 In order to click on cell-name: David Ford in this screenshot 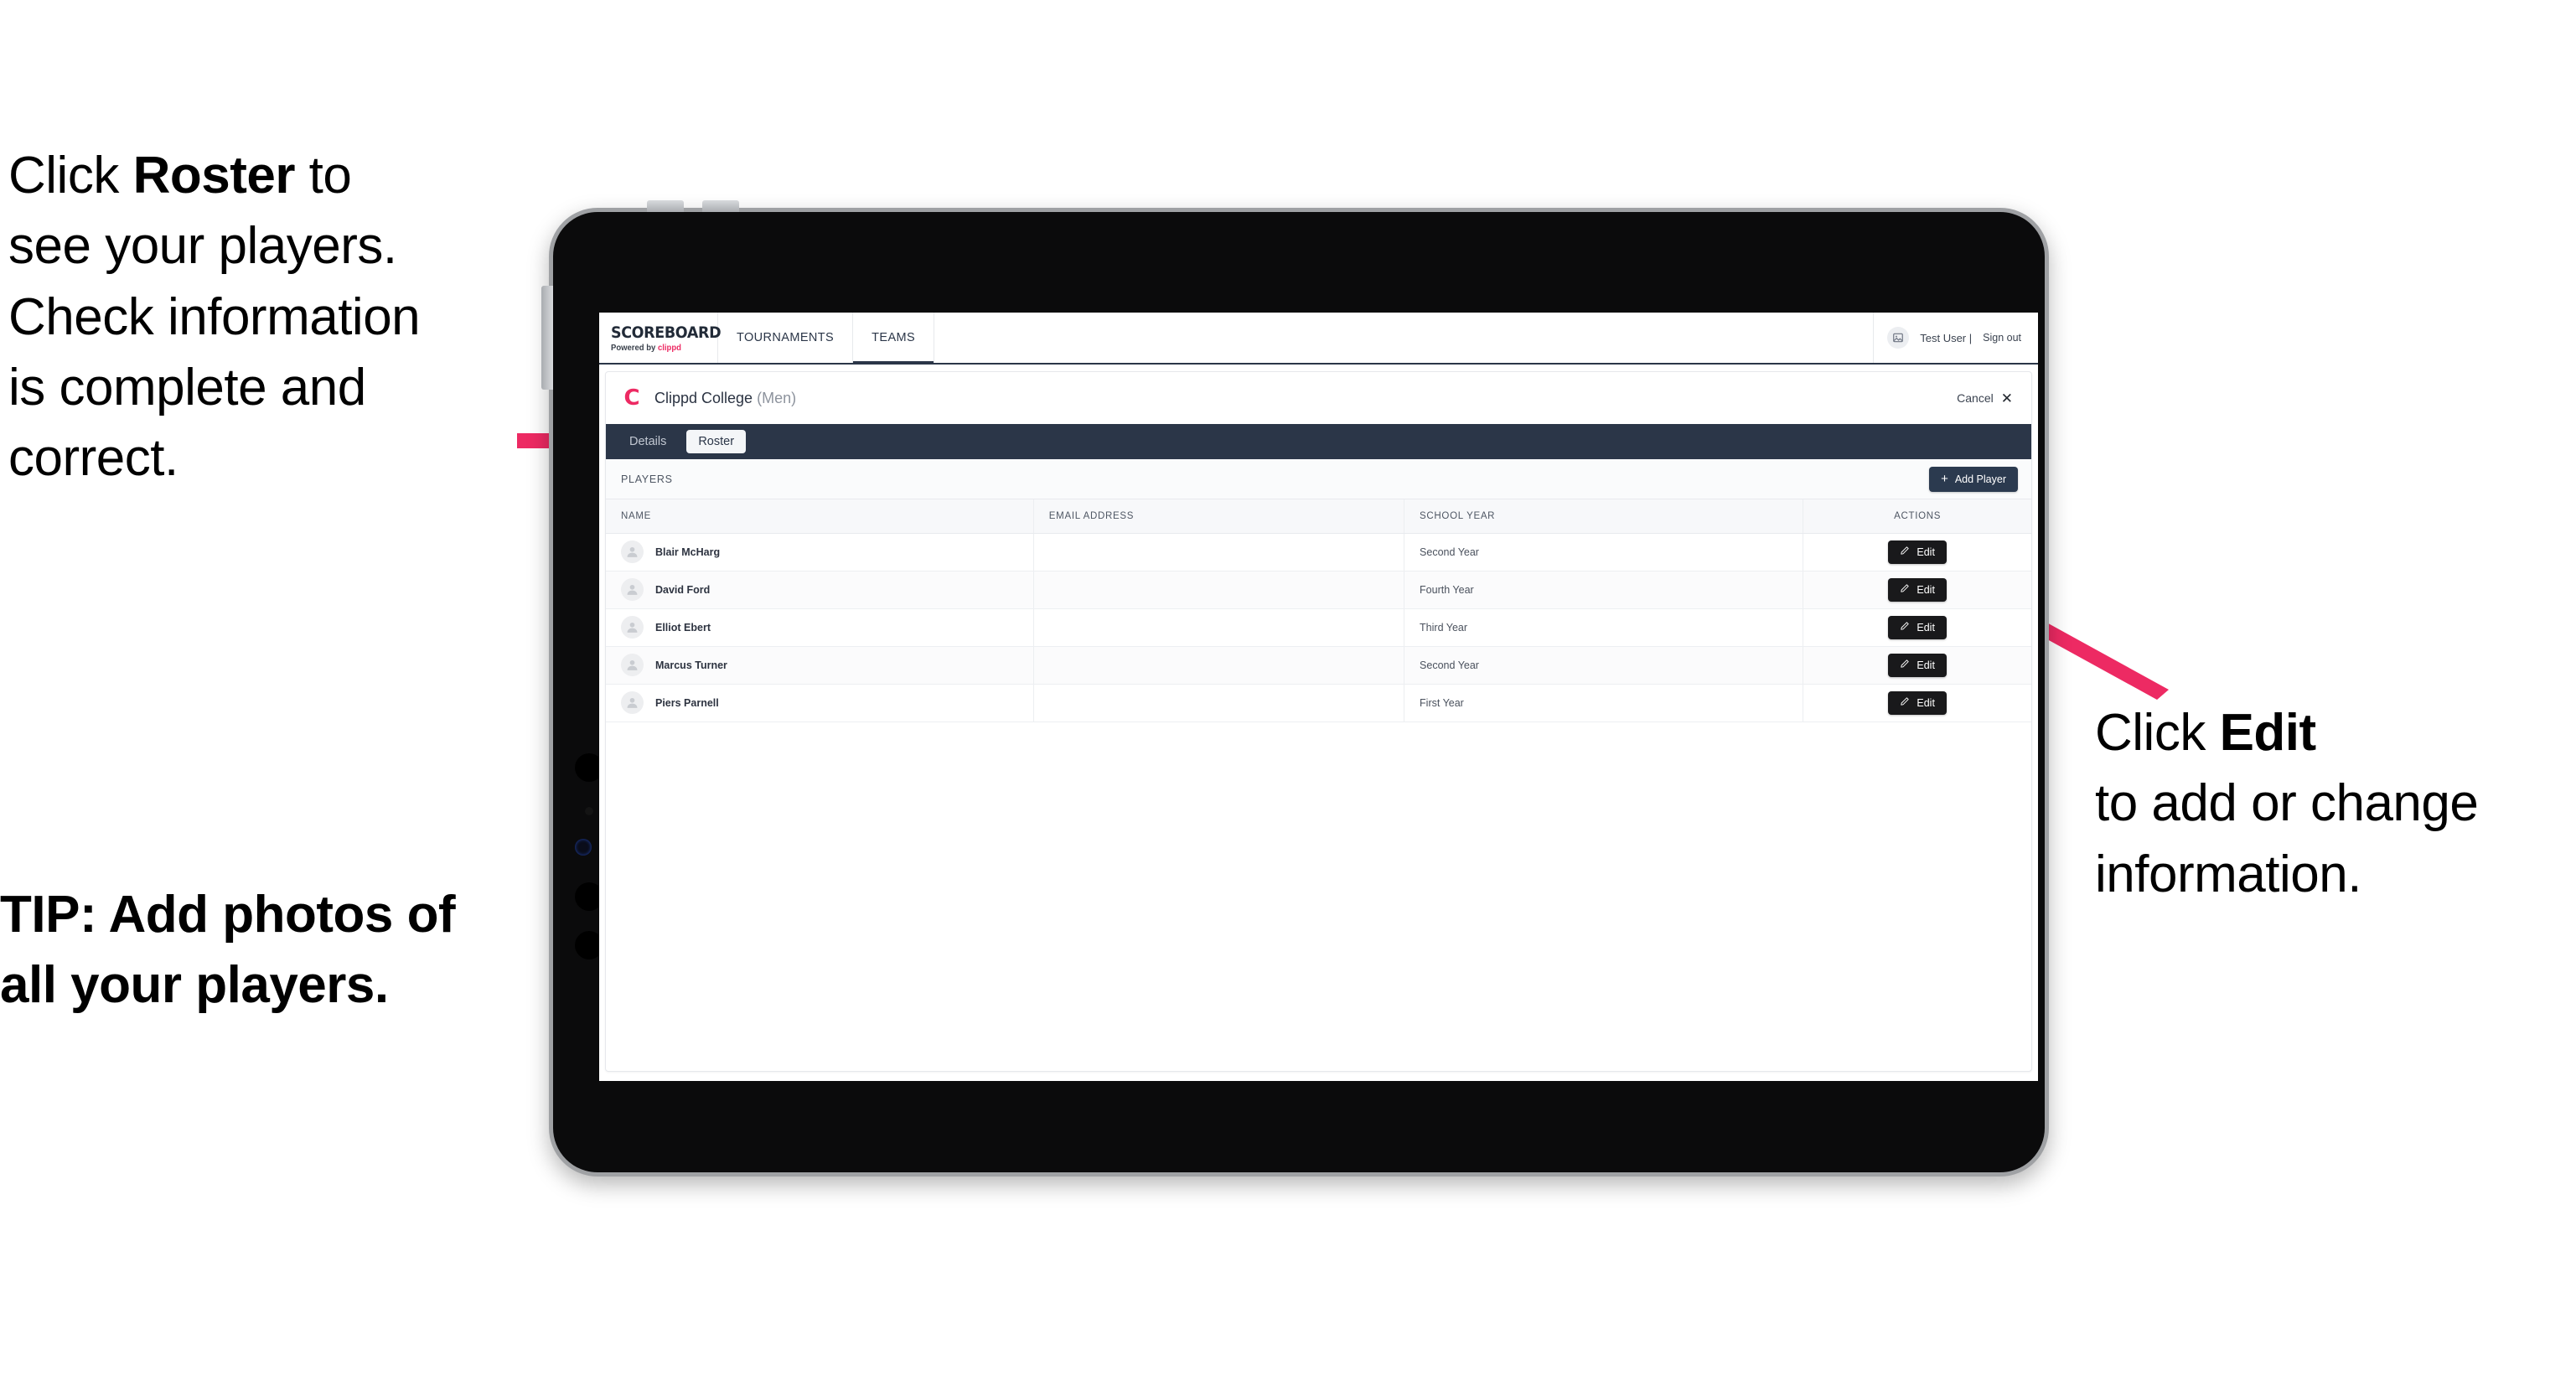, I will do `click(820, 590)`.